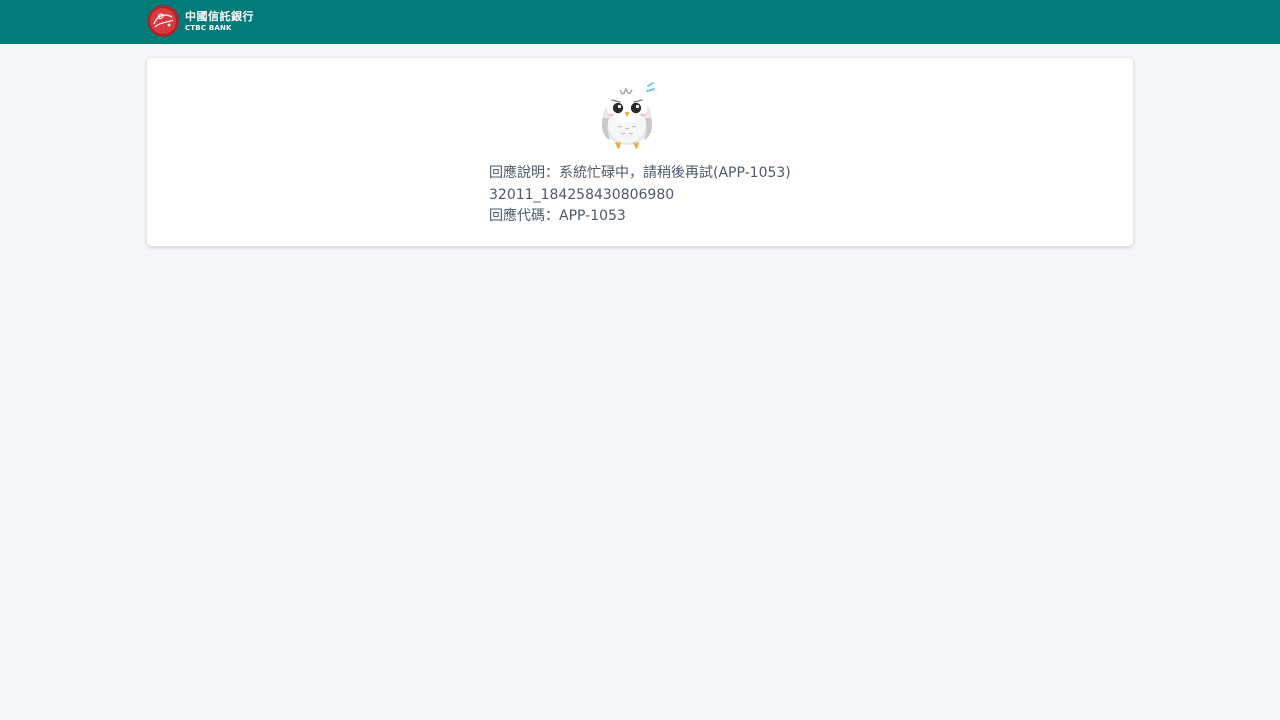 Image resolution: width=1280 pixels, height=720 pixels. What do you see at coordinates (219, 16) in the screenshot?
I see `brand-name-zh: 中國信託銀行` at bounding box center [219, 16].